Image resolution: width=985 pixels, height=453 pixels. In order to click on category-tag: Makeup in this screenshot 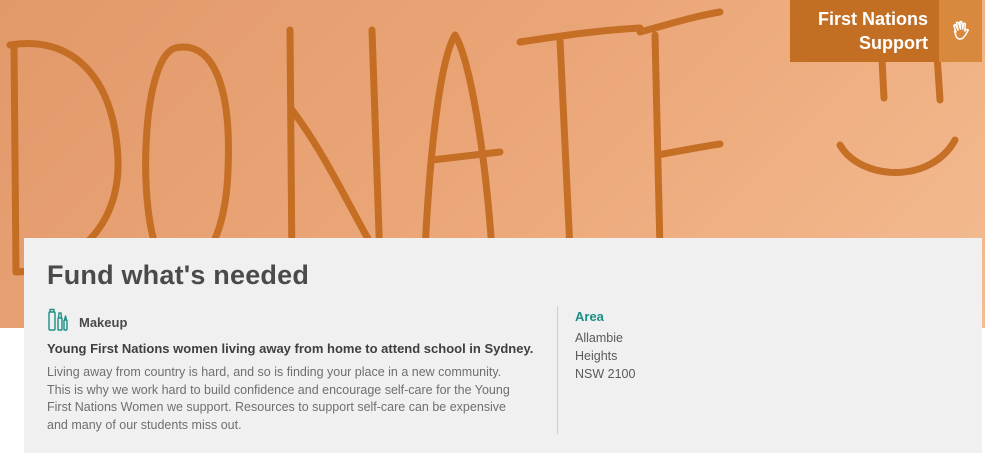, I will do `click(87, 322)`.